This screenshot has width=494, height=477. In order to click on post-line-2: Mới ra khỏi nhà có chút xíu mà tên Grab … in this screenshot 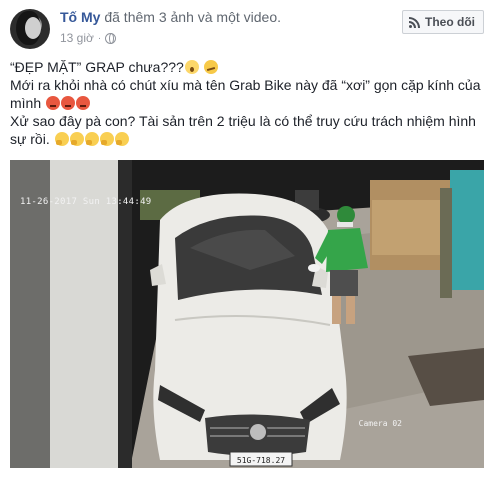, I will do `click(245, 85)`.